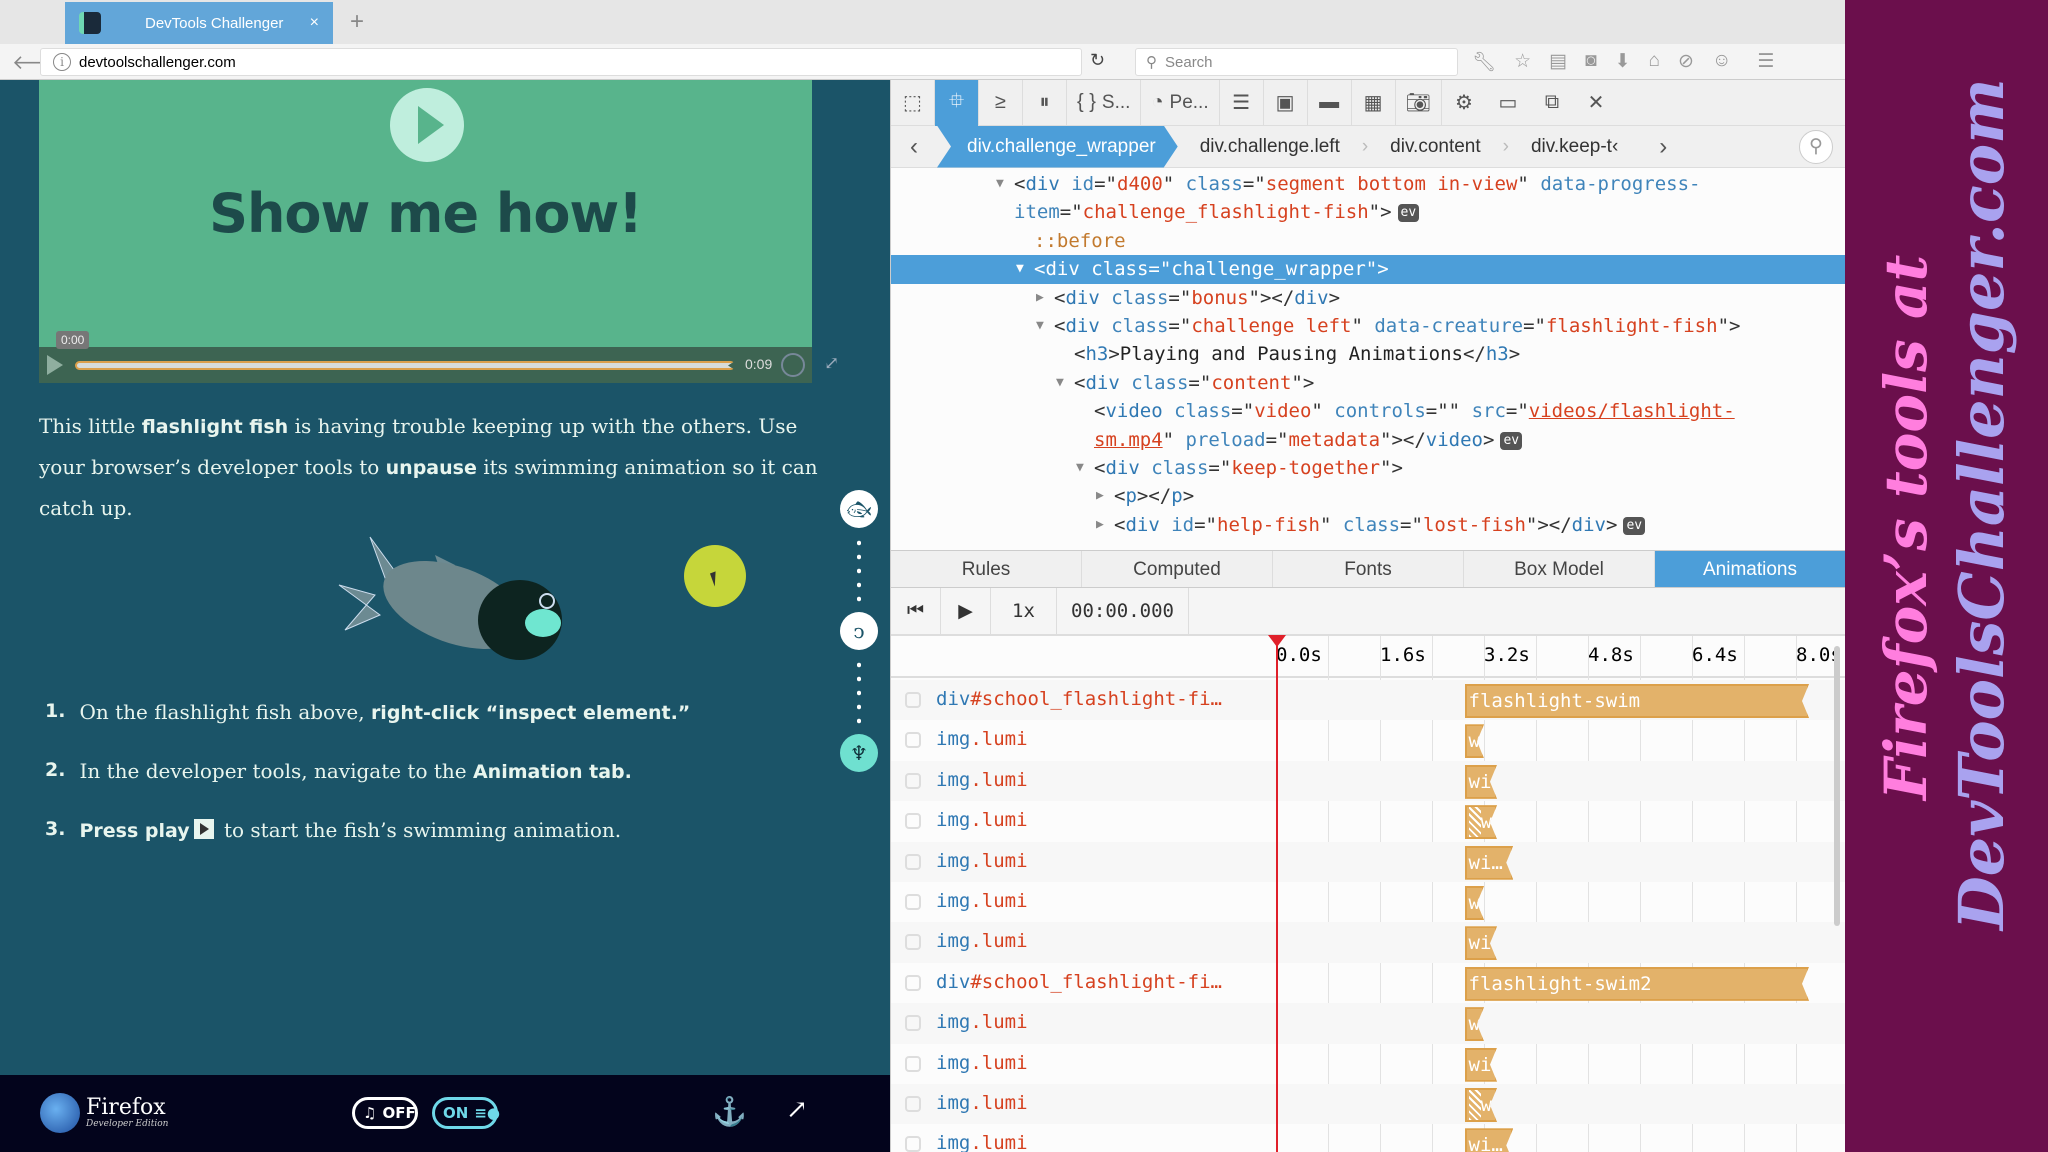 The image size is (2048, 1152). Describe the element at coordinates (314, 23) in the screenshot. I see `tab-close-icon: ×` at that location.